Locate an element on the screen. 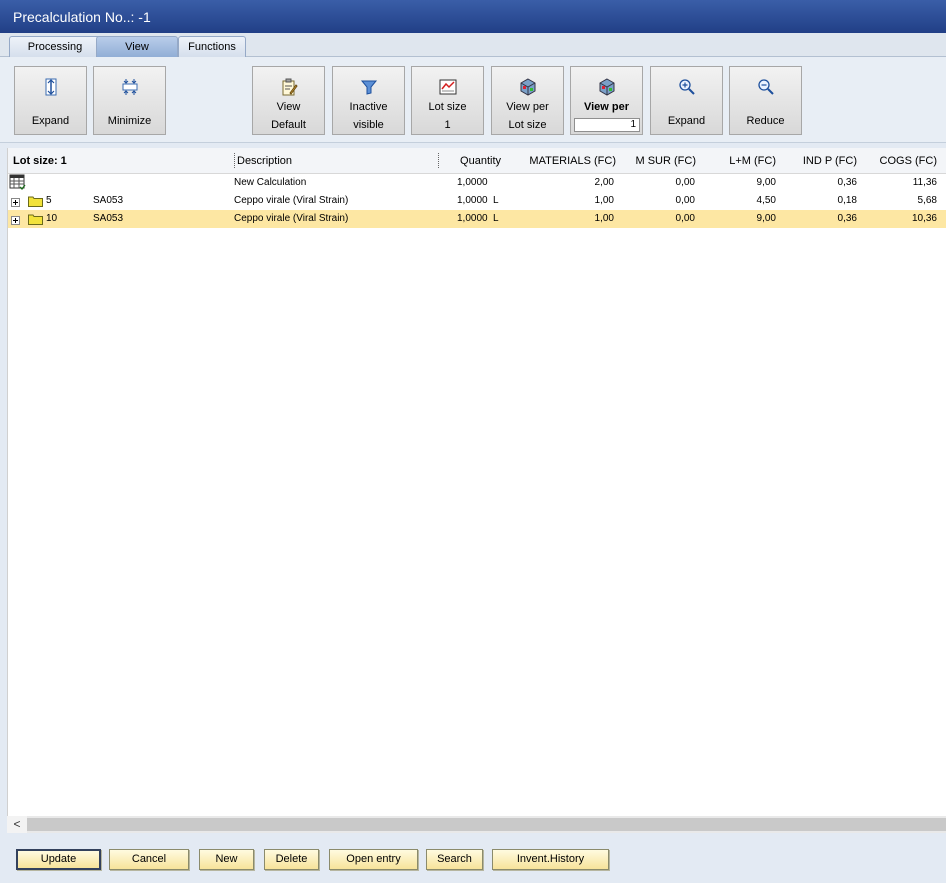 This screenshot has width=946, height=883. tab-strip: Processing View Functions is located at coordinates (473, 45).